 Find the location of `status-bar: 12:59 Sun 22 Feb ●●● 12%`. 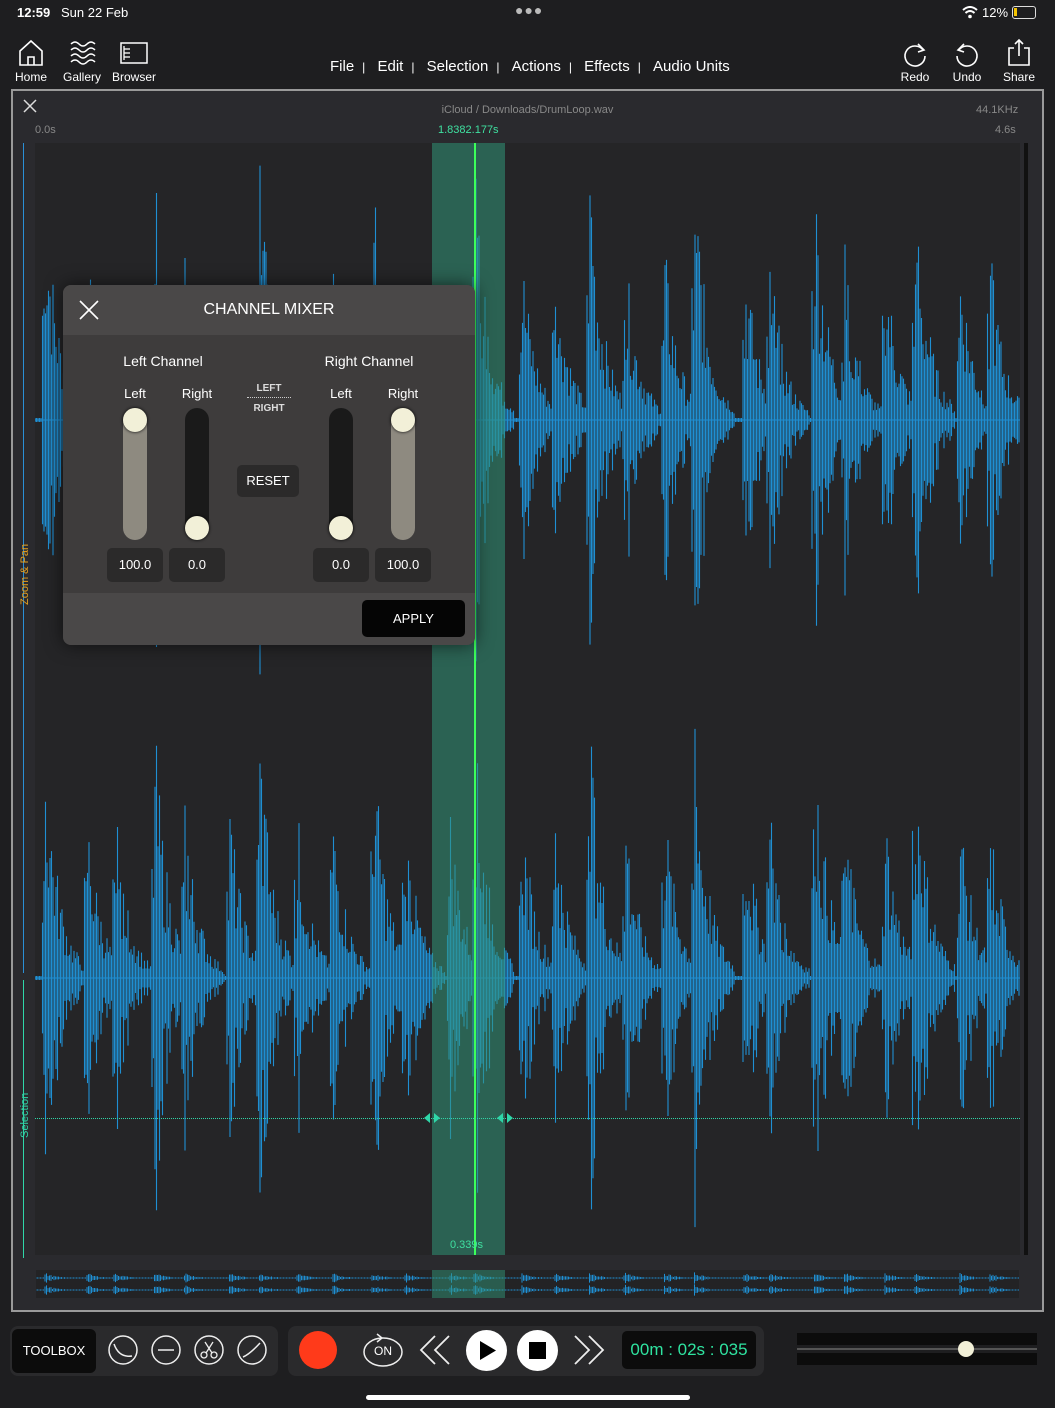

status-bar: 12:59 Sun 22 Feb ●●● 12% is located at coordinates (527, 14).